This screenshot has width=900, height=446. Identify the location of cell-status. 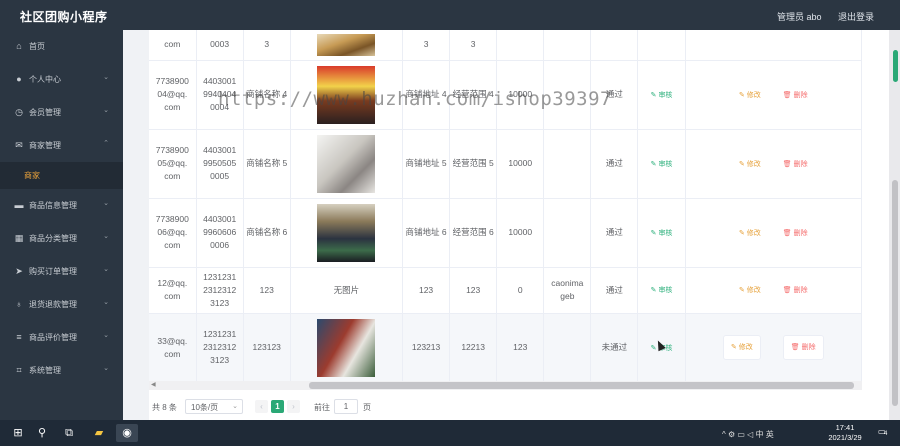
(614, 45).